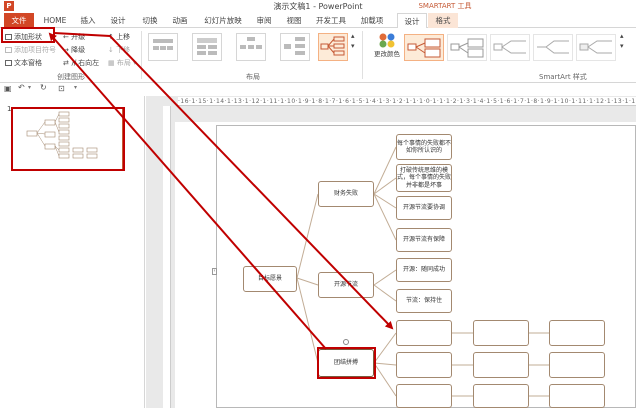 Image resolution: width=636 pixels, height=408 pixels. What do you see at coordinates (346, 363) in the screenshot?
I see `smartart-node-teamwork-selected: 团结拼搏` at bounding box center [346, 363].